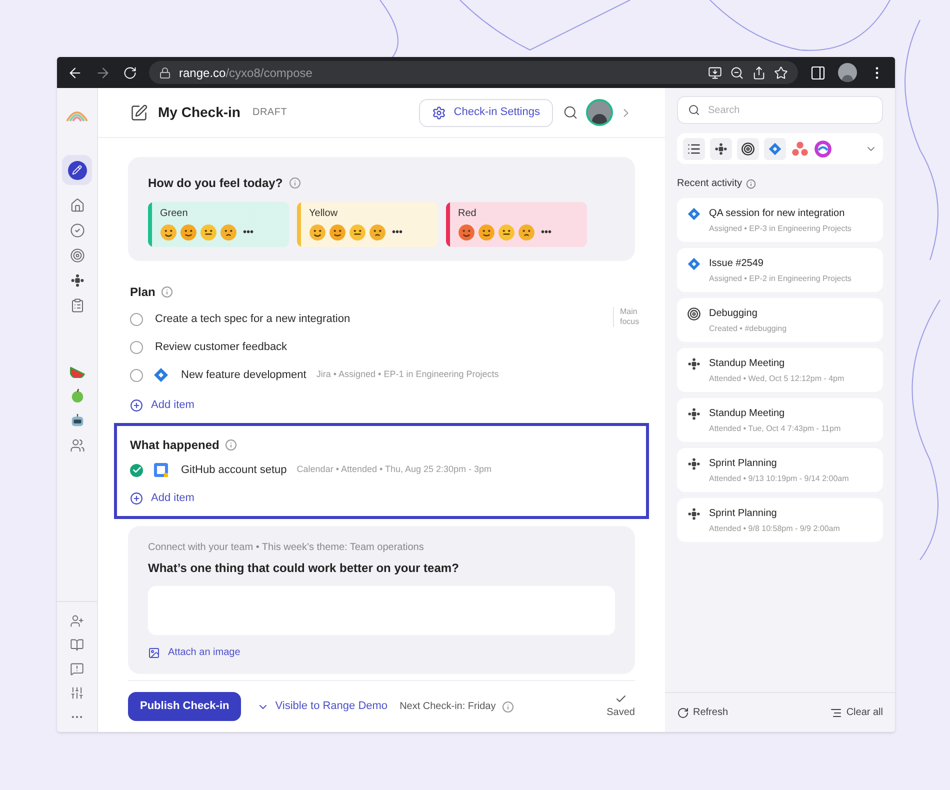  What do you see at coordinates (779, 479) in the screenshot?
I see `activity-meta: Attended • 9/13 10:19pm - 9/14 2:00am` at bounding box center [779, 479].